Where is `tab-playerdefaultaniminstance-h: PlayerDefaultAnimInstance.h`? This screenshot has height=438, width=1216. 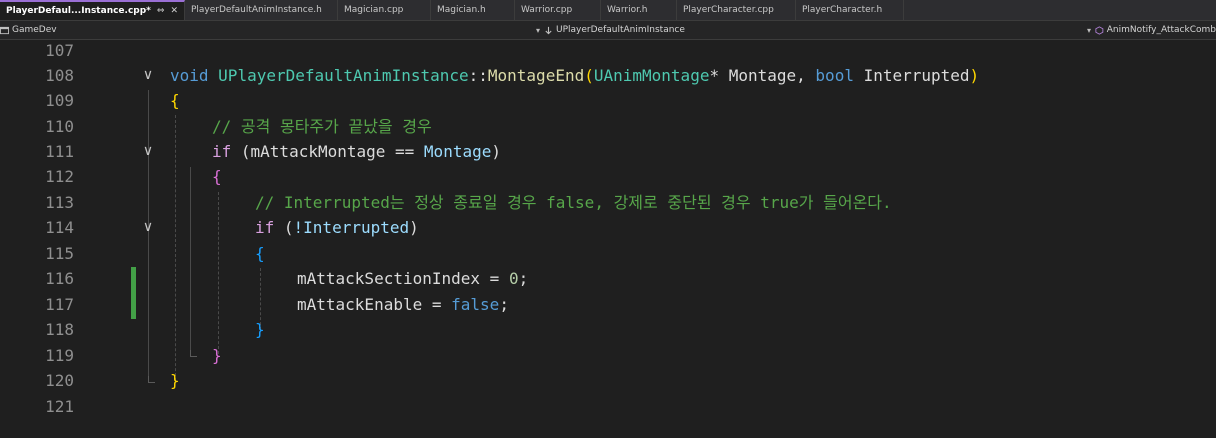
tab-playerdefaultaniminstance-h: PlayerDefaultAnimInstance.h is located at coordinates (261, 10).